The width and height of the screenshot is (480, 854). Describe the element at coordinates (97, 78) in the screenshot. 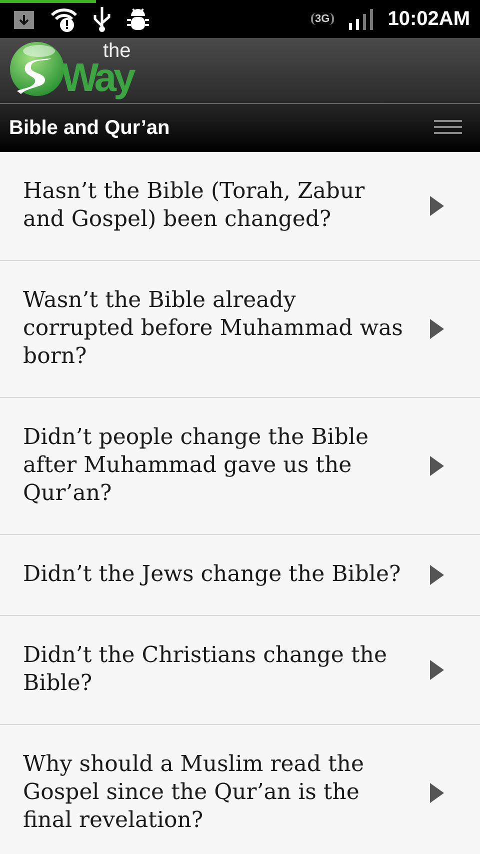

I see `logo-text: Way` at that location.